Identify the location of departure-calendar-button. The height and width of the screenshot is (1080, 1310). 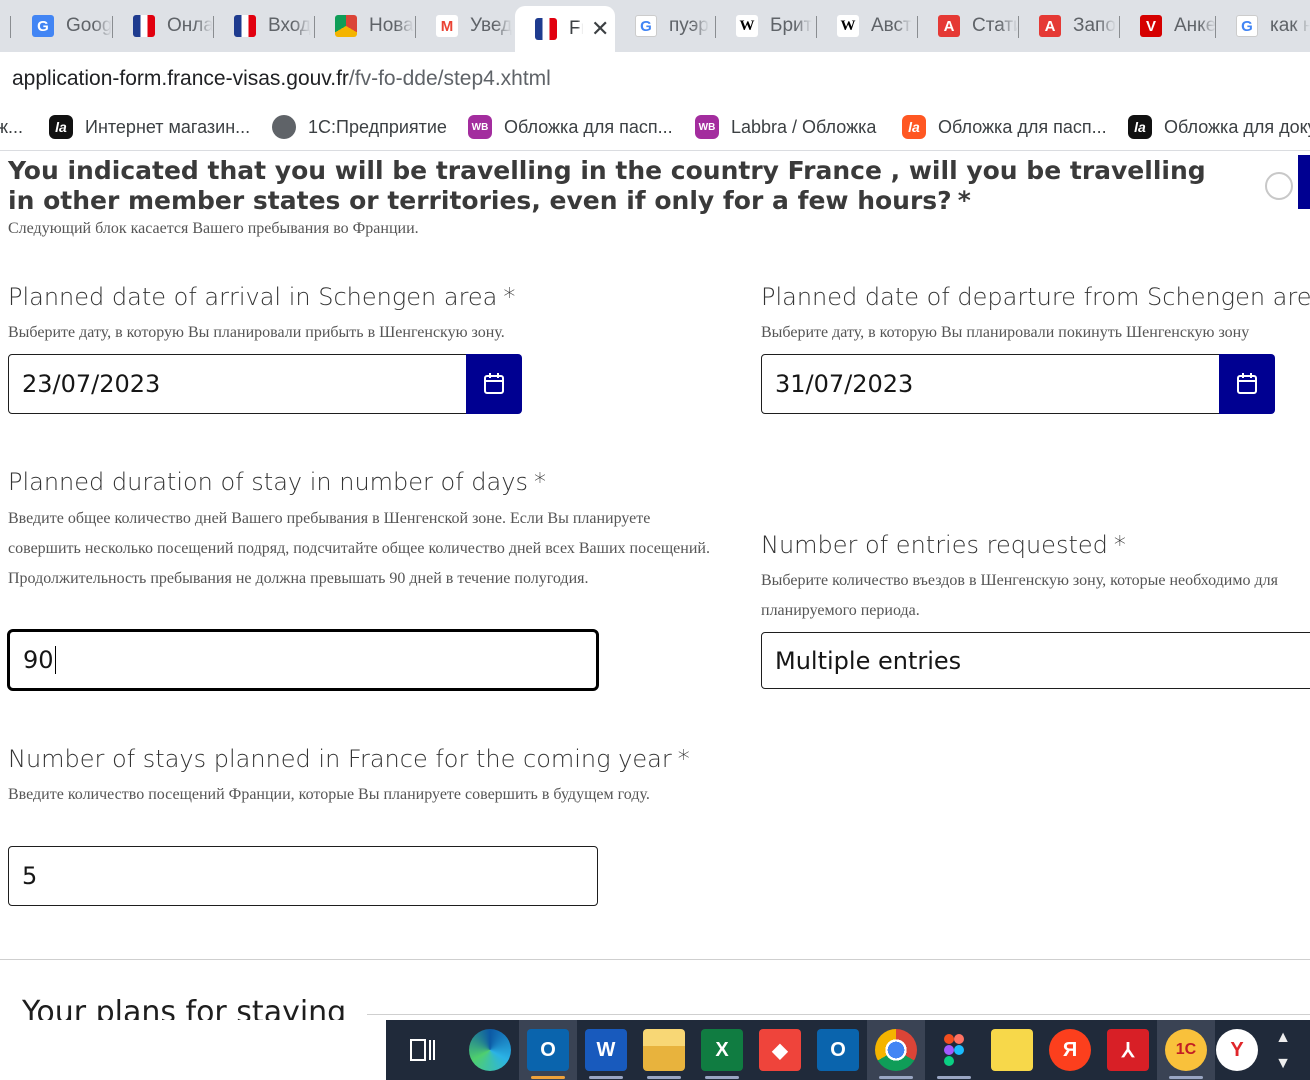
(1247, 384).